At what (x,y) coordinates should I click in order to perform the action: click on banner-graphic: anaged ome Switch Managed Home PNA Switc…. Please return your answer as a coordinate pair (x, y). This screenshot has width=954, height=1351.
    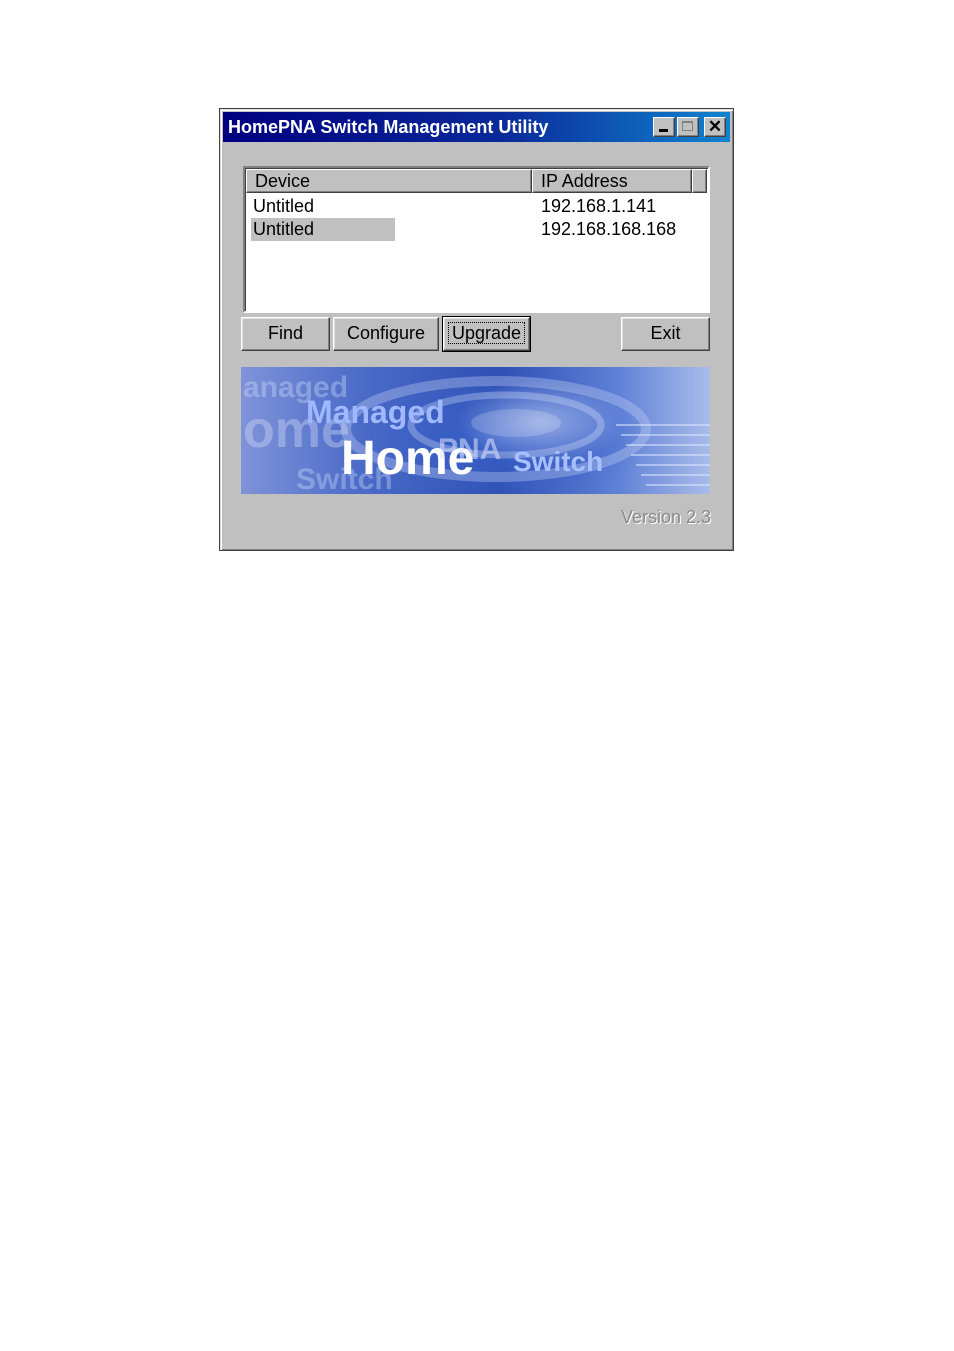
    Looking at the image, I should click on (476, 432).